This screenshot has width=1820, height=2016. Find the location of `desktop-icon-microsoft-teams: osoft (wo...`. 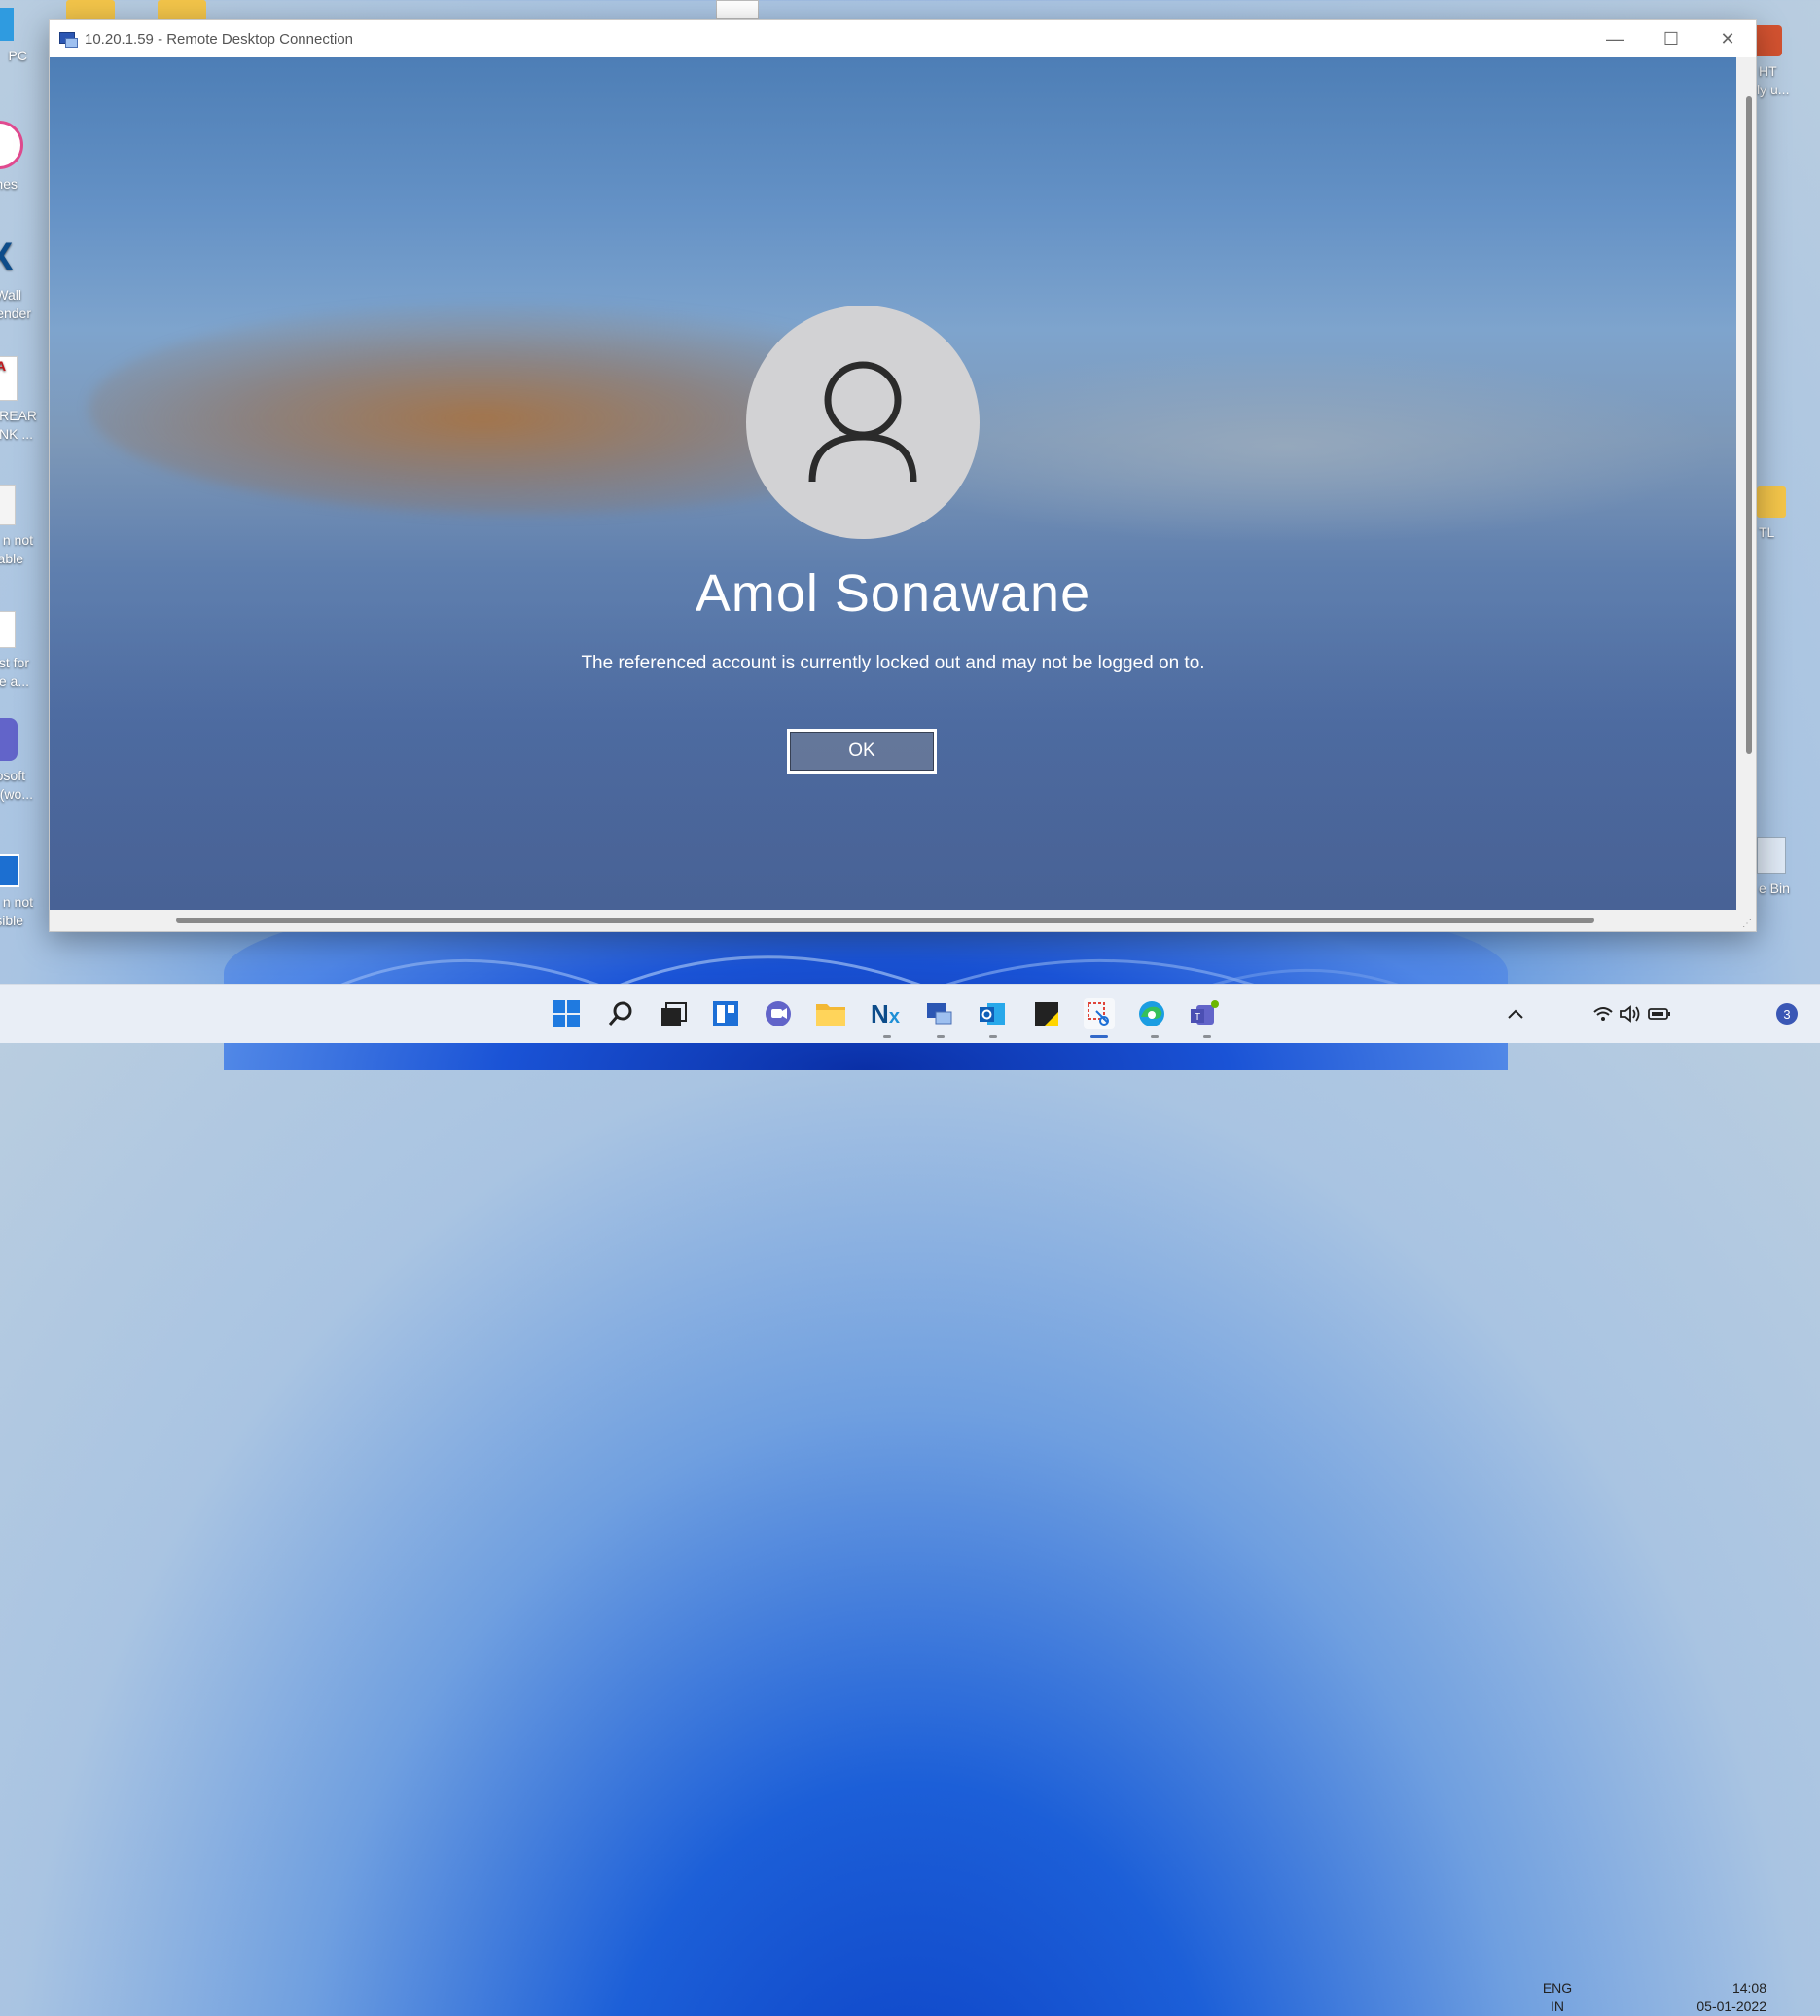

desktop-icon-microsoft-teams: osoft (wo... is located at coordinates (18, 761).